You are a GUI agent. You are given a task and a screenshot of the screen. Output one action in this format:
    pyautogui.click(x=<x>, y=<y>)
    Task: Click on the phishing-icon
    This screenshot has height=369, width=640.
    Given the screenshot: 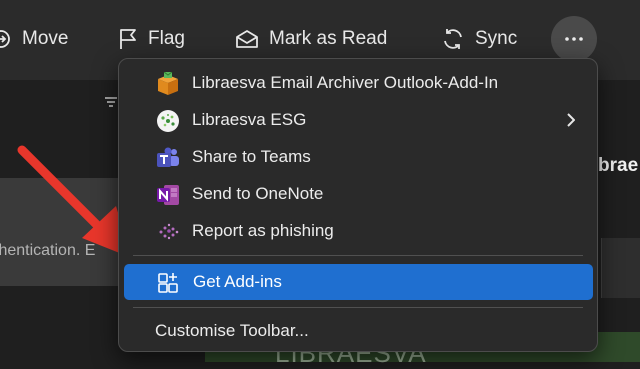 What is the action you would take?
    pyautogui.click(x=169, y=231)
    